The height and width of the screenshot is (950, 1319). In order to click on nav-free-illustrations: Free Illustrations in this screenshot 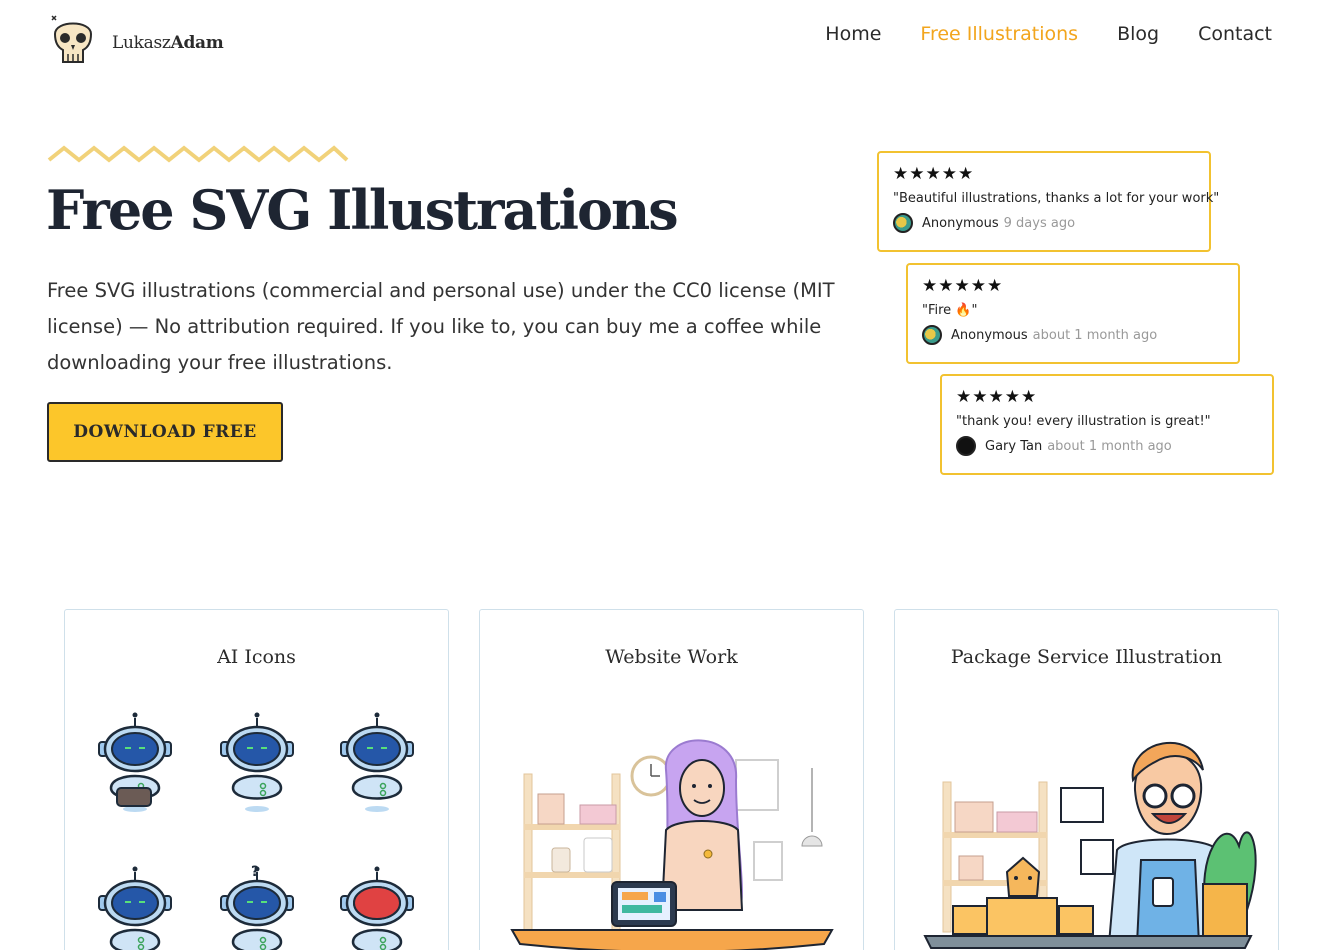, I will do `click(999, 34)`.